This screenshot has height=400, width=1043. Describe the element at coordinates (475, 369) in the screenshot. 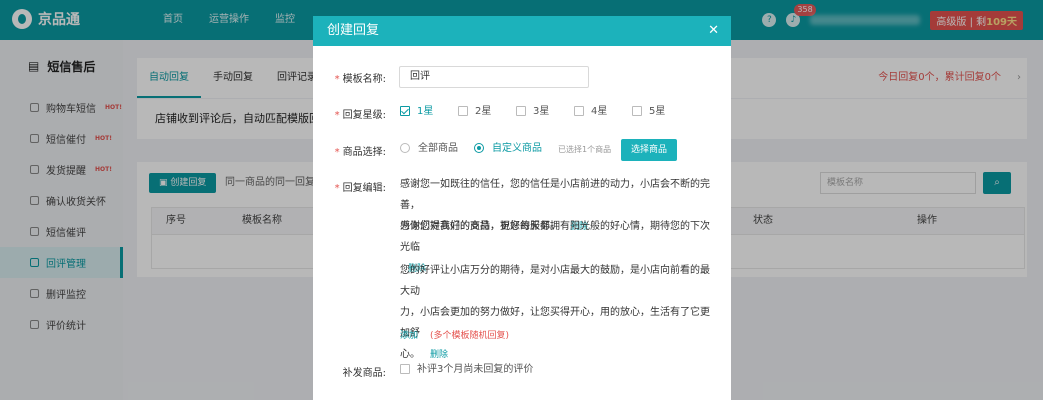

I see `resend-option-label: 补评3个月尚未回复的评价` at that location.